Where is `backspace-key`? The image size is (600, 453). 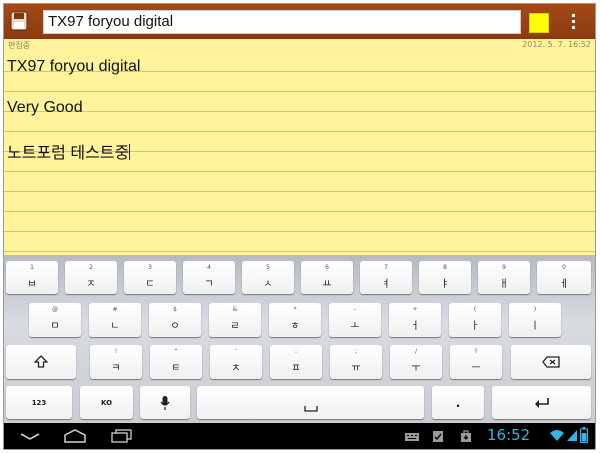 backspace-key is located at coordinates (551, 362).